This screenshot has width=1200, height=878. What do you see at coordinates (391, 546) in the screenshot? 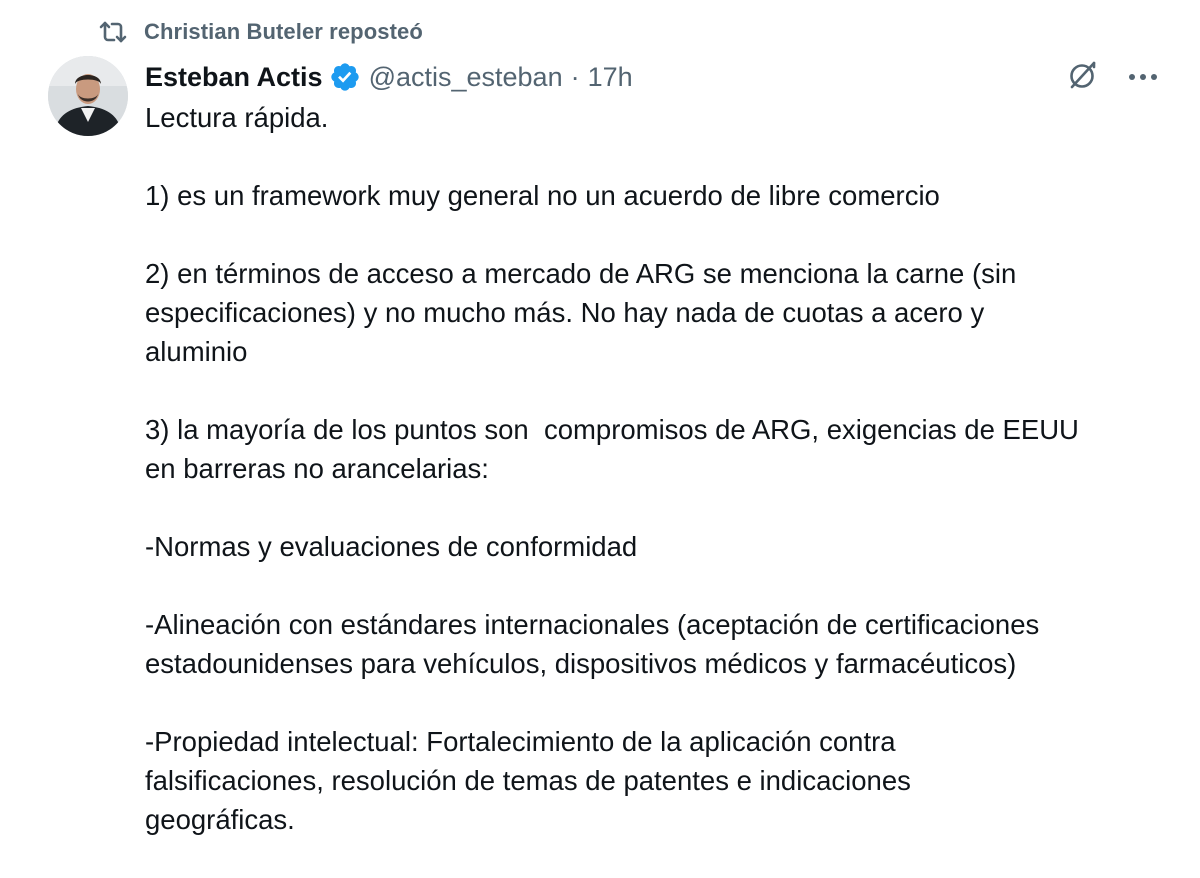
I see `tweet-paragraph: -Normas y evaluaciones de conformidad` at bounding box center [391, 546].